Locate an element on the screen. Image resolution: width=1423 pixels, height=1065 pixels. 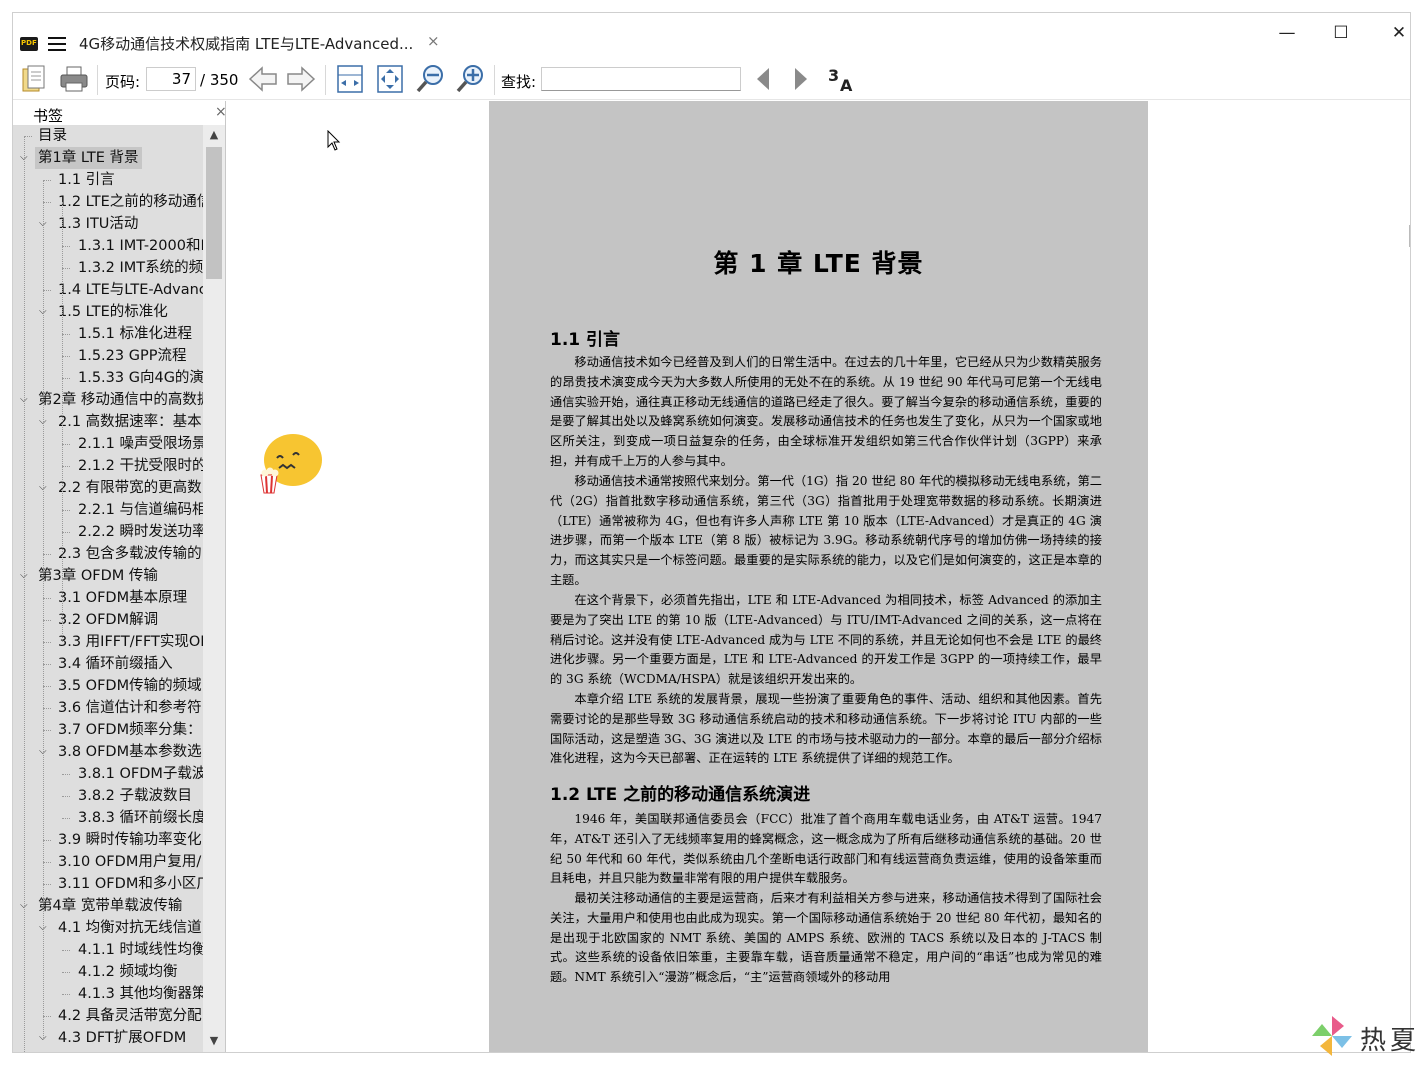
bookmark-item: 1.1 引言 is located at coordinates (108, 180).